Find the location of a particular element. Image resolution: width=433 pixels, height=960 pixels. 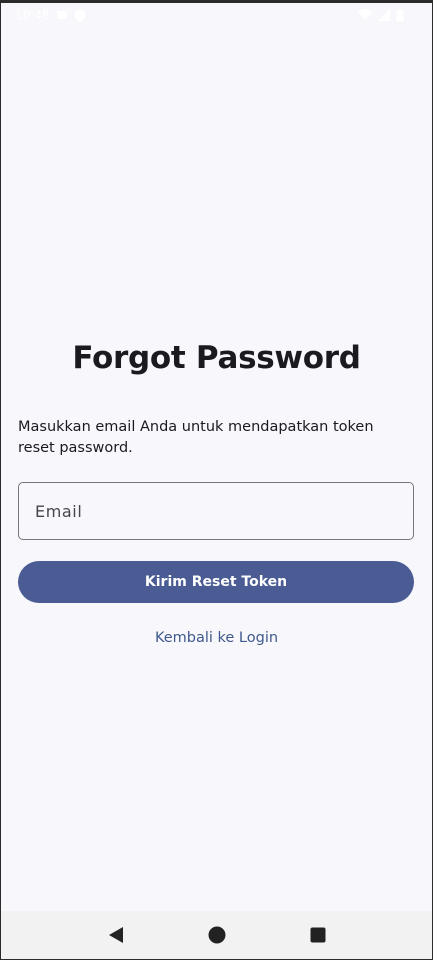

signal-icon is located at coordinates (384, 15).